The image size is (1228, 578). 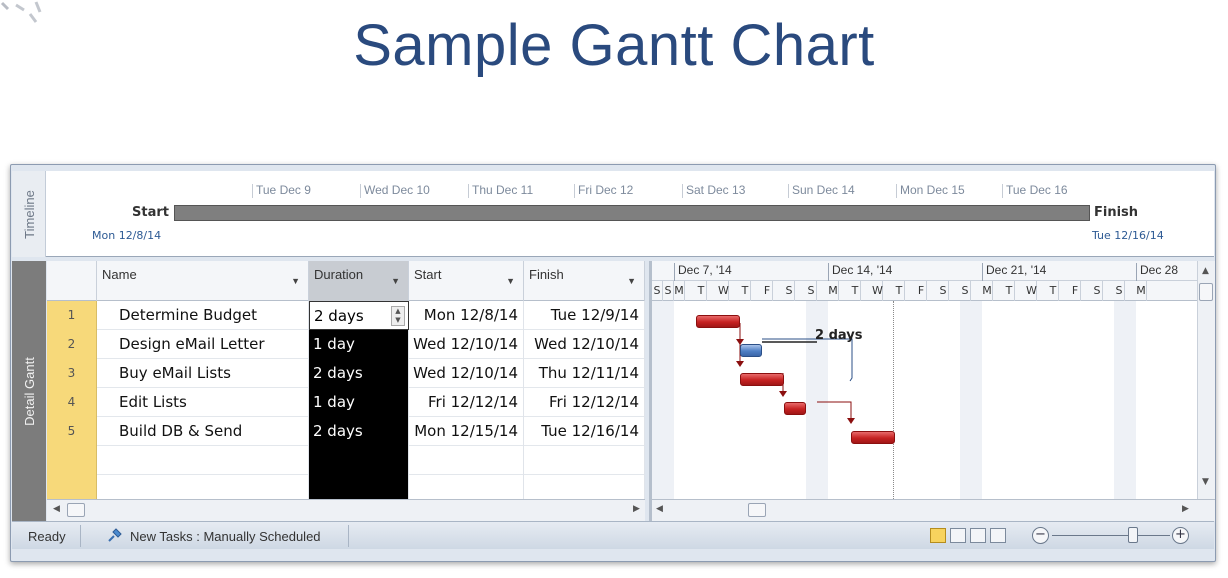 I want to click on task-name-cell: Determine Budget, so click(x=203, y=315).